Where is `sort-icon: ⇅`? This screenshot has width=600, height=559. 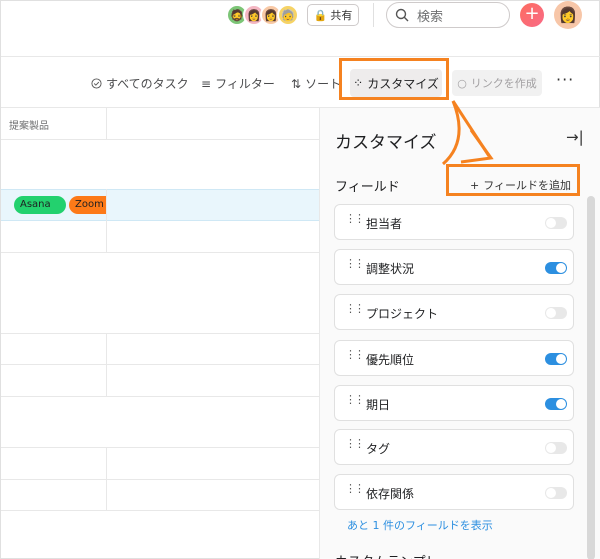
sort-icon: ⇅ is located at coordinates (296, 83).